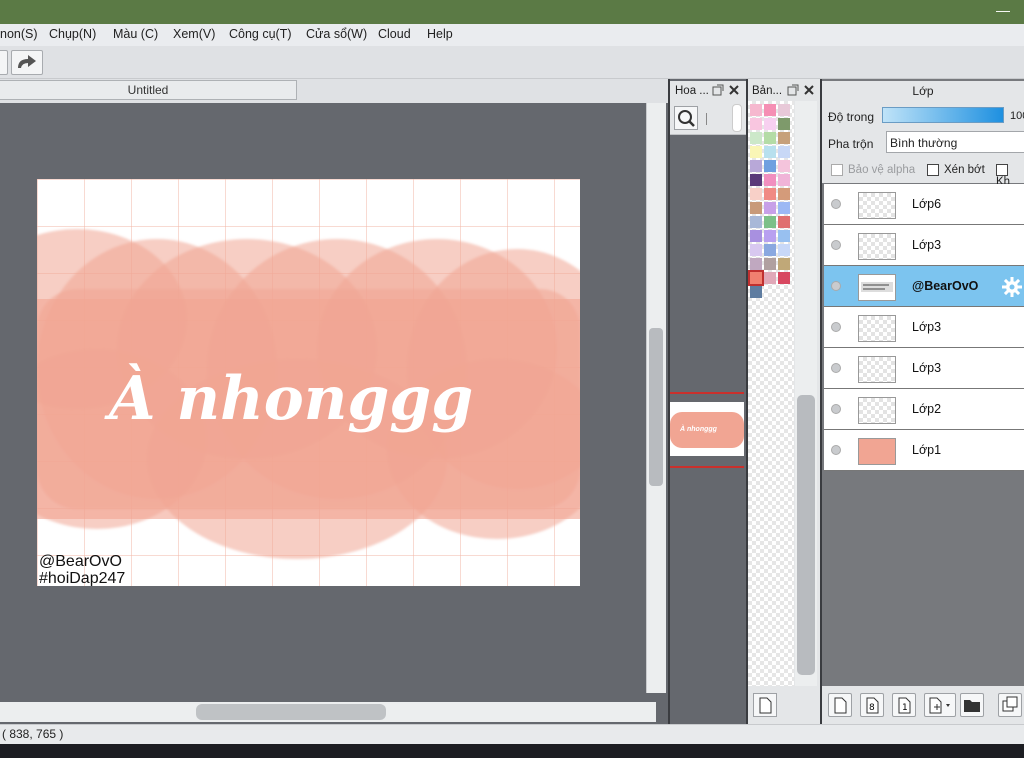 The image size is (1024, 758). Describe the element at coordinates (4, 62) in the screenshot. I see `undo-button` at that location.